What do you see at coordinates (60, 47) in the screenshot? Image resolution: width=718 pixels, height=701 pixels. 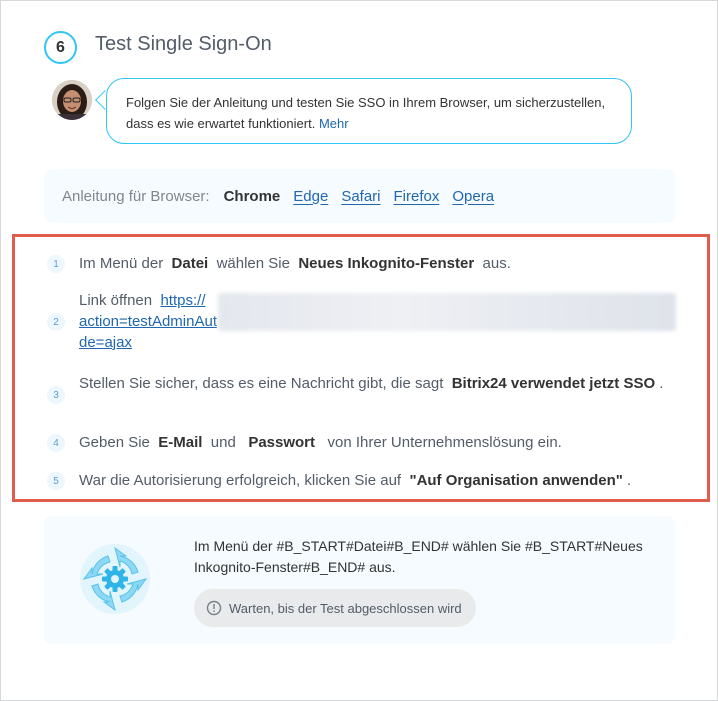 I see `step-number-badge: 6` at bounding box center [60, 47].